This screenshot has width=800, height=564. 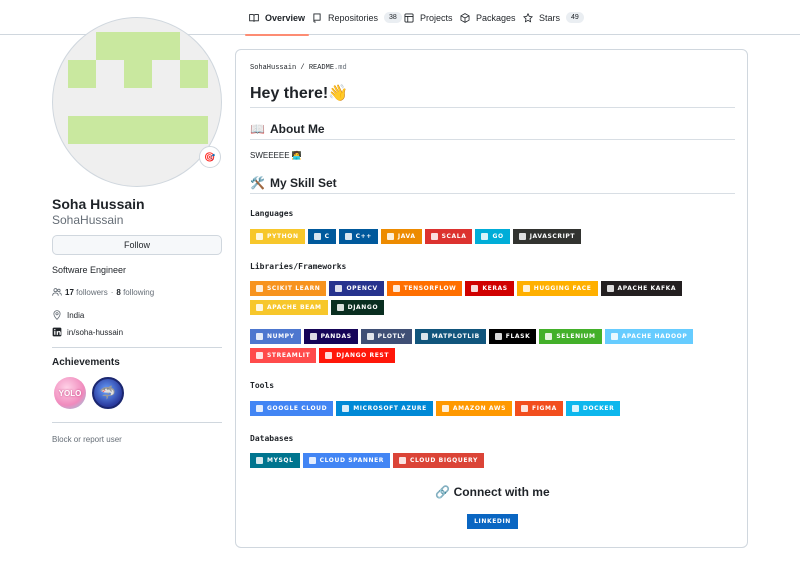 What do you see at coordinates (137, 245) in the screenshot?
I see `follow-button: Follow` at bounding box center [137, 245].